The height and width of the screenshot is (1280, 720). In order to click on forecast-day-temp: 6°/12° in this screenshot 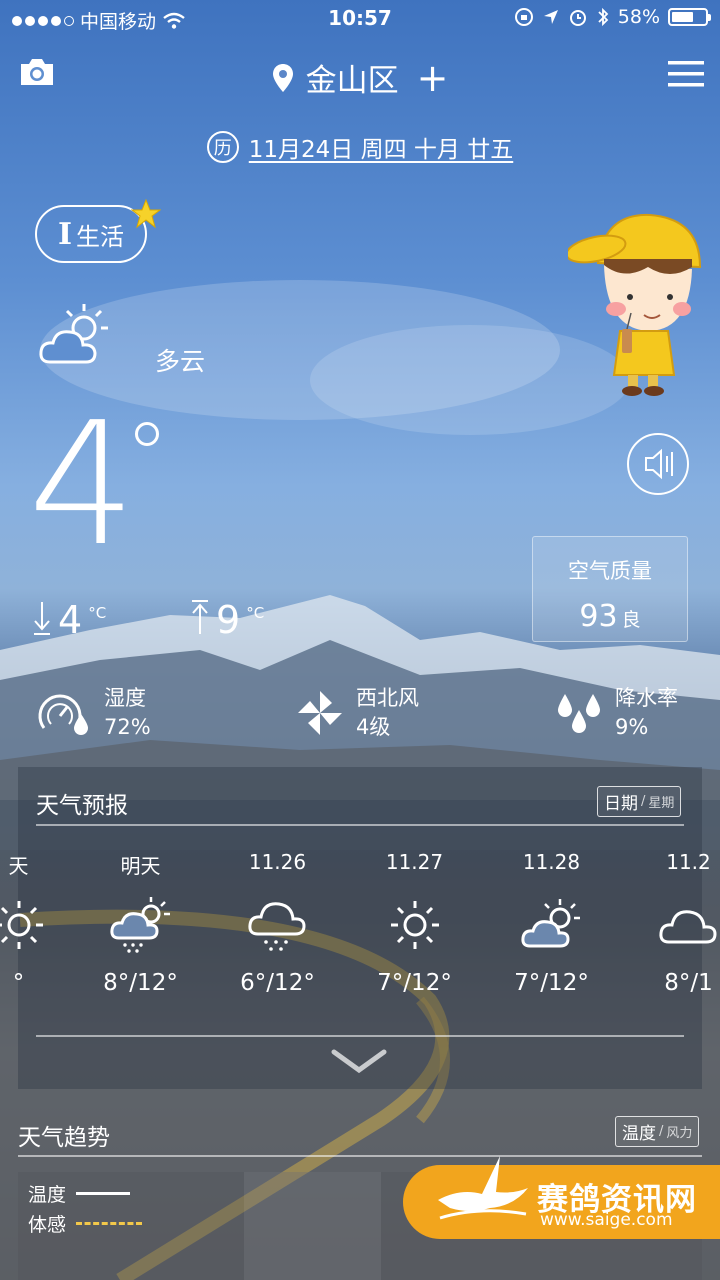, I will do `click(277, 983)`.